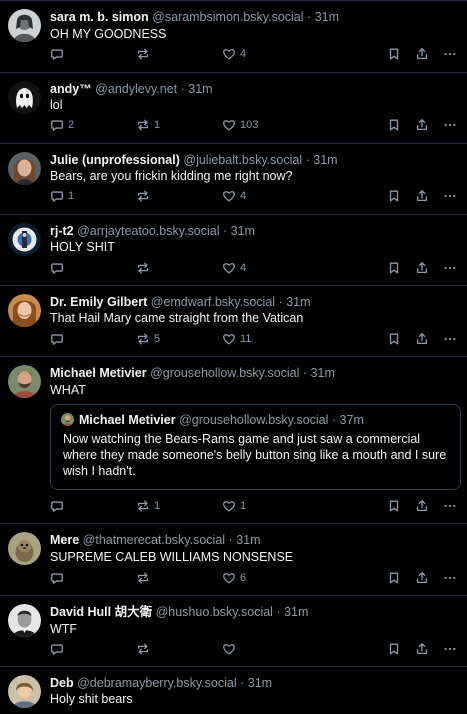 The image size is (467, 714). I want to click on author-name: Michael Metivier, so click(98, 373).